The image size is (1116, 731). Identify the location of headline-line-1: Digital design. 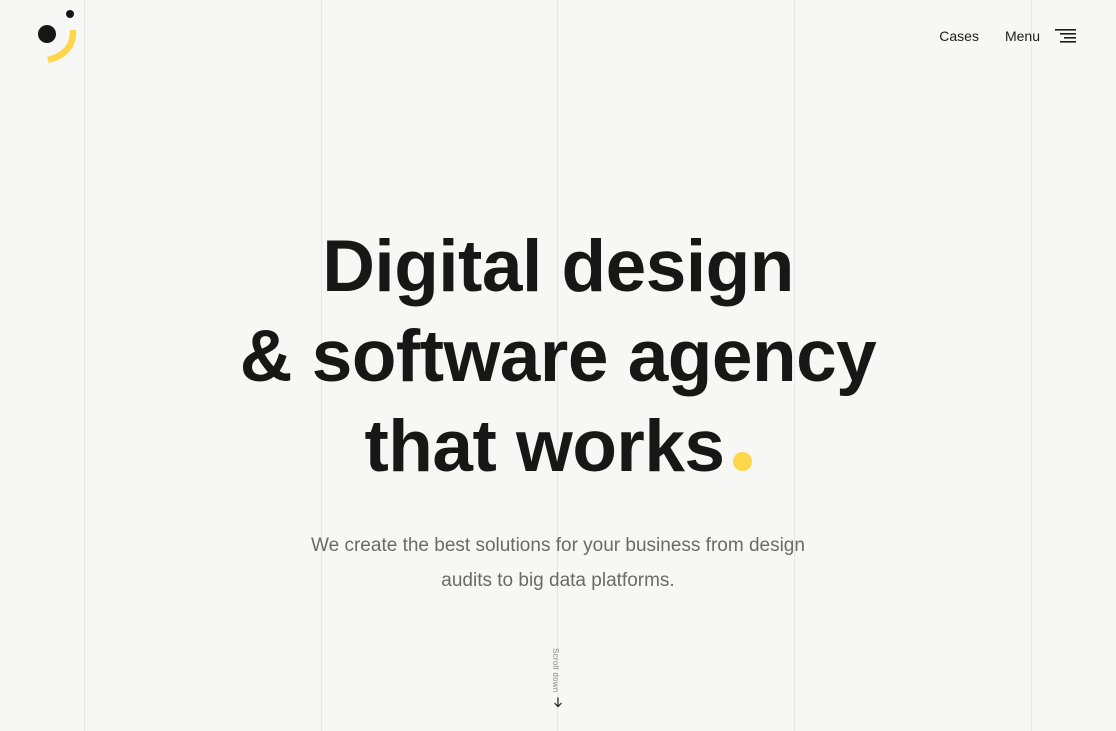
(558, 266).